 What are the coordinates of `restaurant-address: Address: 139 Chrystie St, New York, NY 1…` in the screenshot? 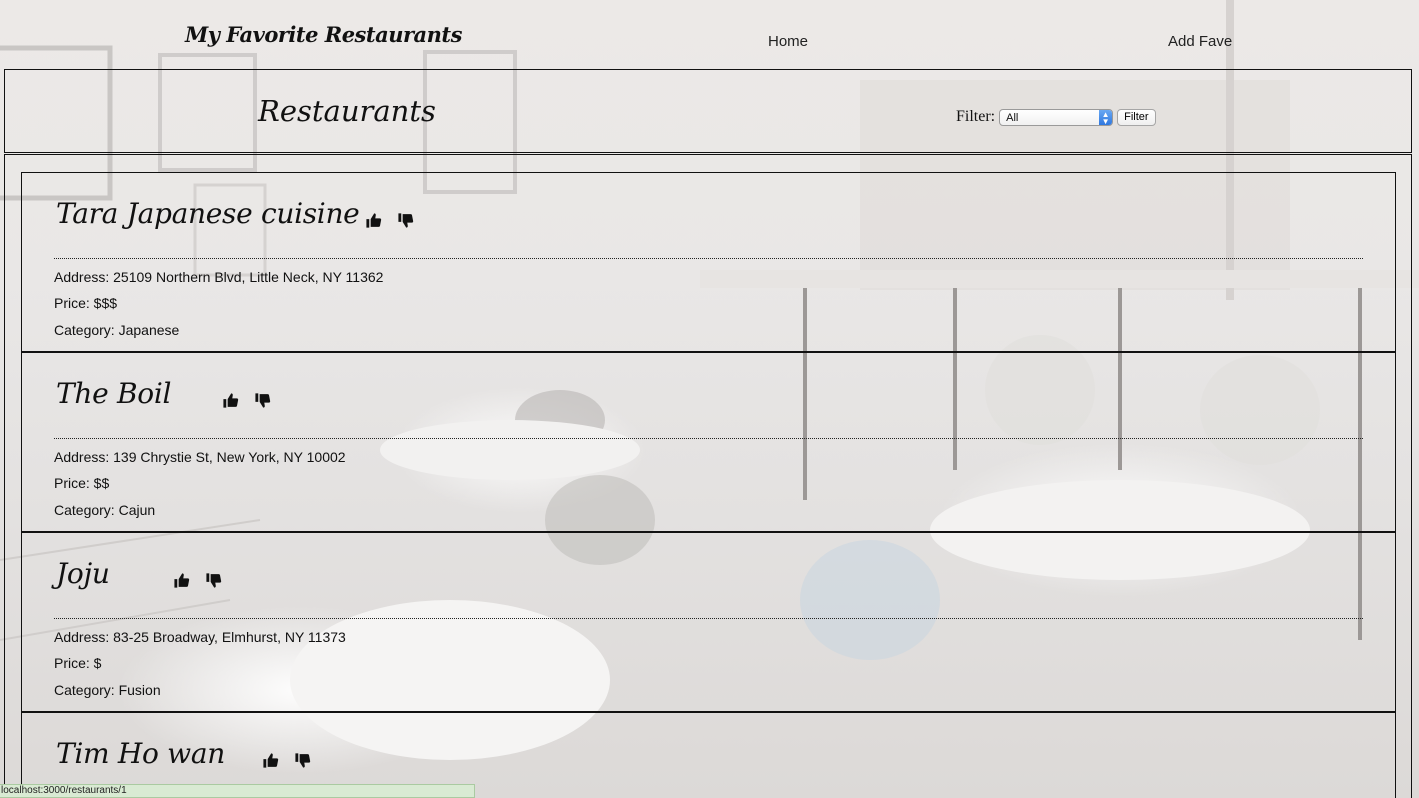 It's located at (200, 457).